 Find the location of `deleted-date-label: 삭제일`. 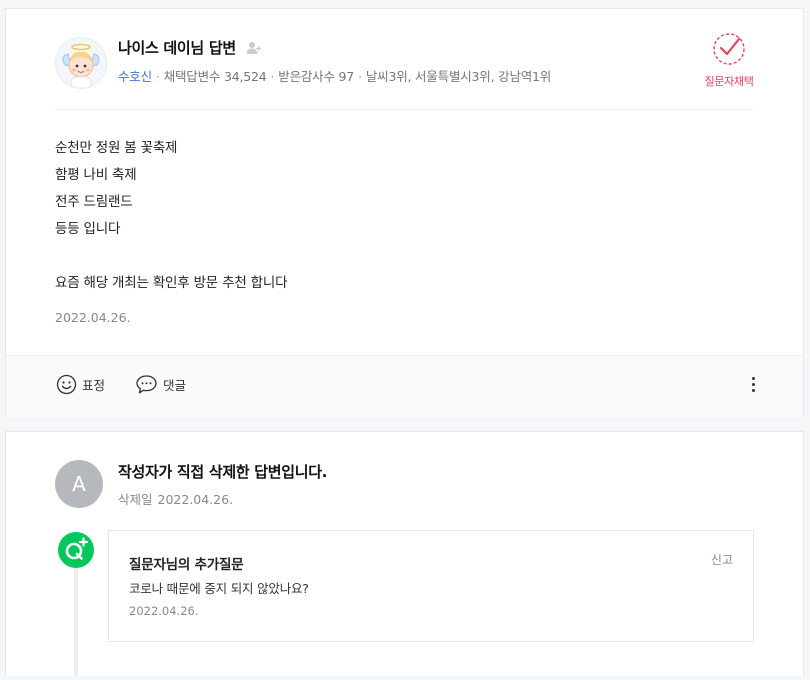

deleted-date-label: 삭제일 is located at coordinates (135, 499).